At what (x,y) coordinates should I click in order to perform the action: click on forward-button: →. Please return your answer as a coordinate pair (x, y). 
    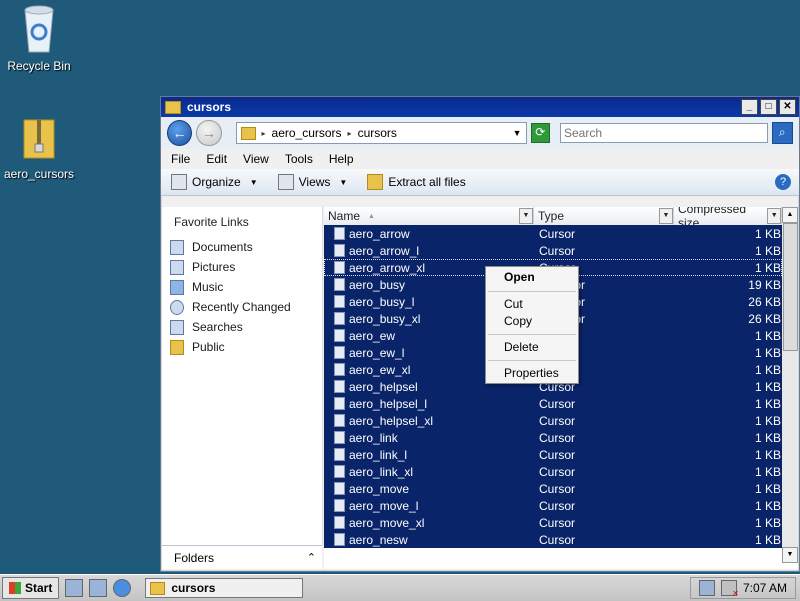
    Looking at the image, I should click on (209, 133).